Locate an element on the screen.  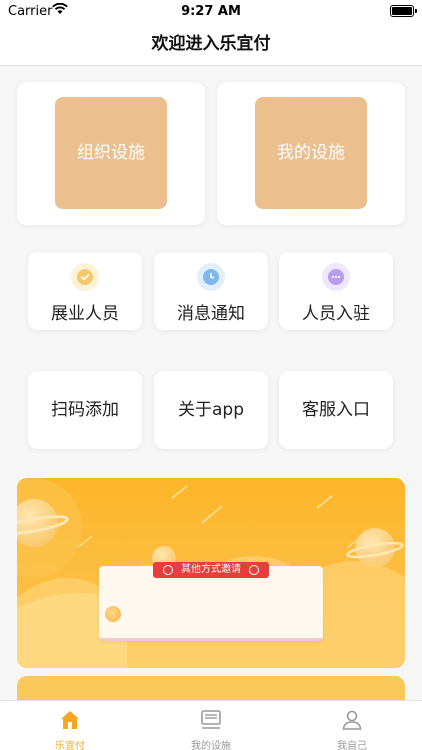
invite-ribbon: 其他方式邀请 is located at coordinates (211, 570).